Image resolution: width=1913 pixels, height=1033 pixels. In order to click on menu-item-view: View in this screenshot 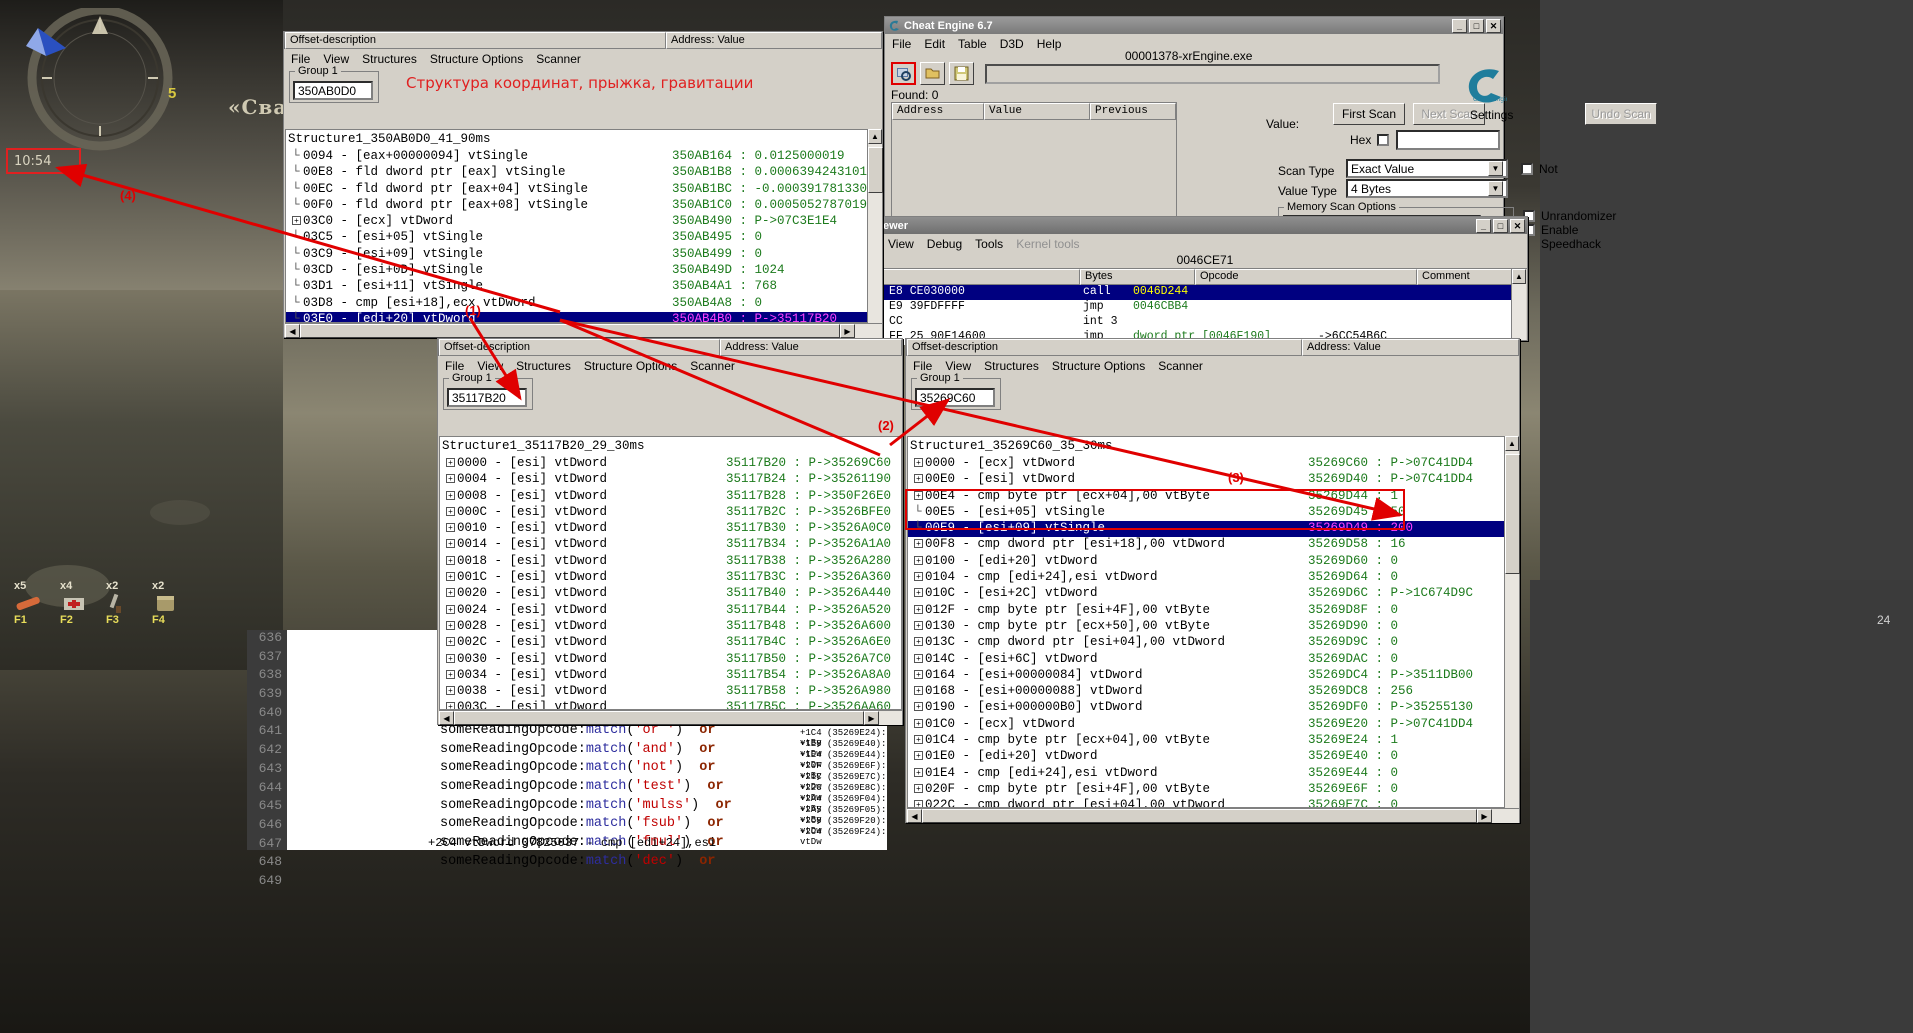, I will do `click(901, 244)`.